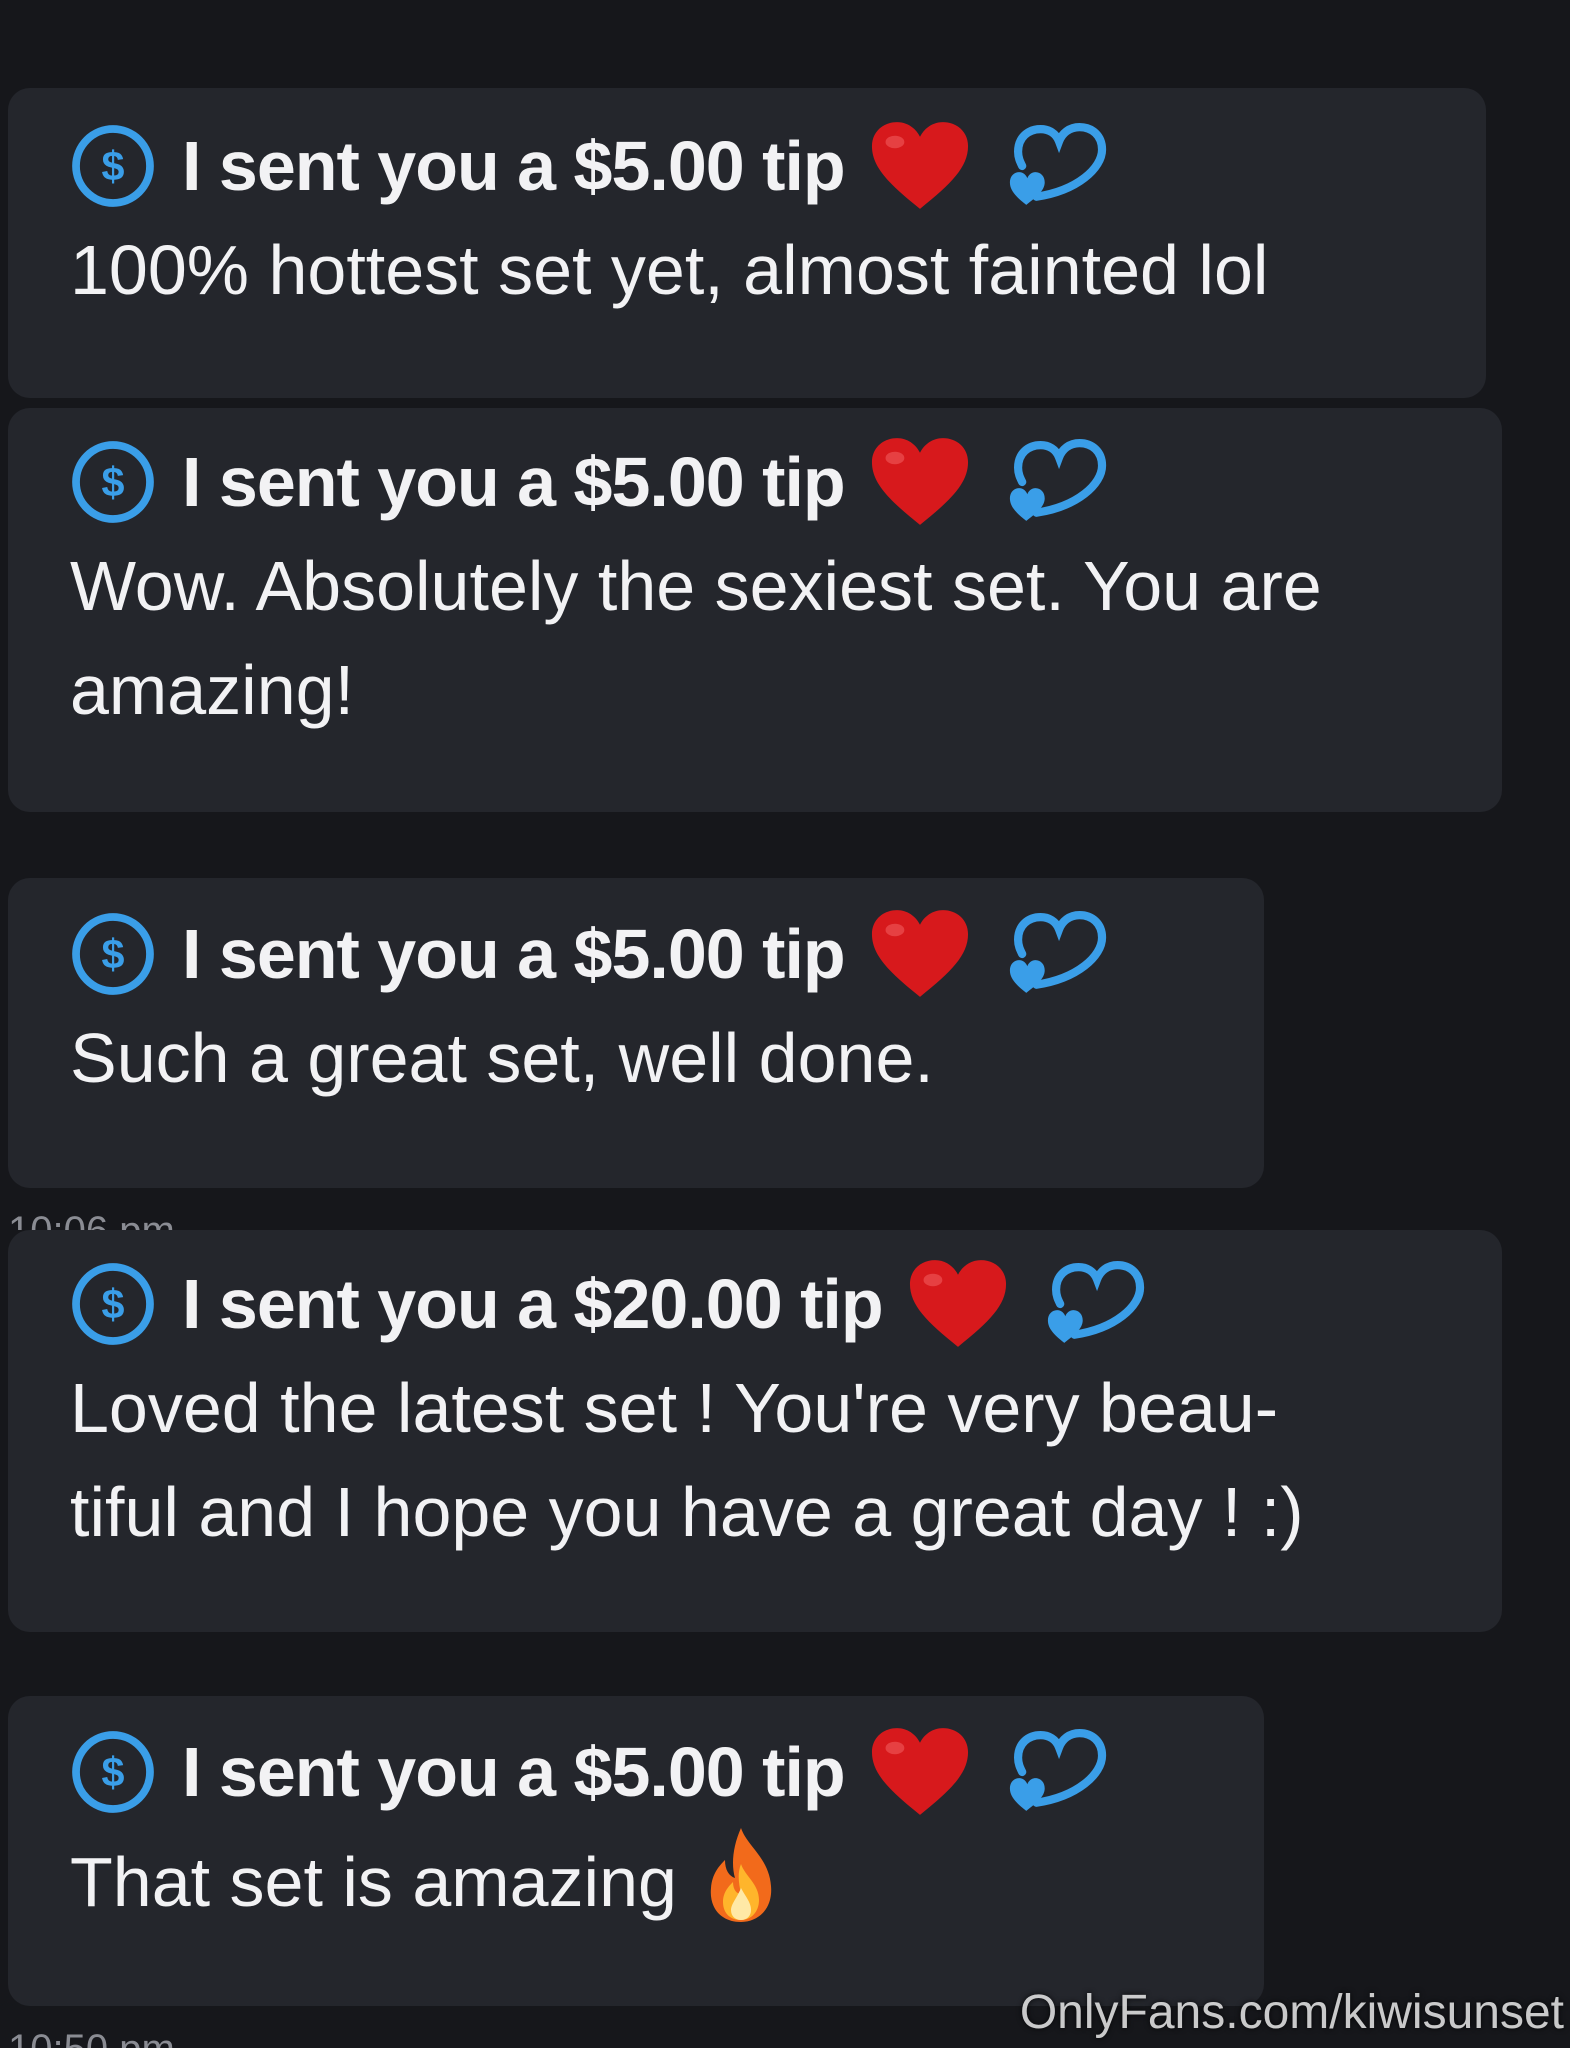  What do you see at coordinates (91, 1219) in the screenshot?
I see `message-timestamp: 10:06 pm` at bounding box center [91, 1219].